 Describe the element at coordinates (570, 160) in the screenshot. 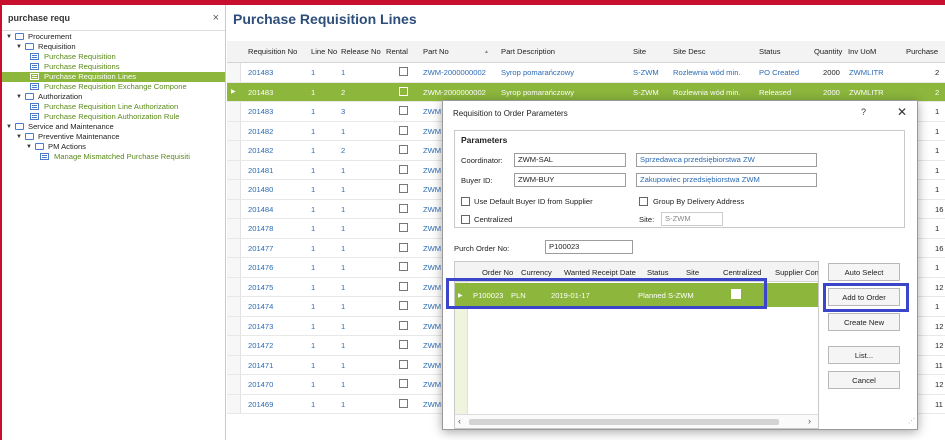

I see `coordinator-field: ZWM-SAL` at that location.